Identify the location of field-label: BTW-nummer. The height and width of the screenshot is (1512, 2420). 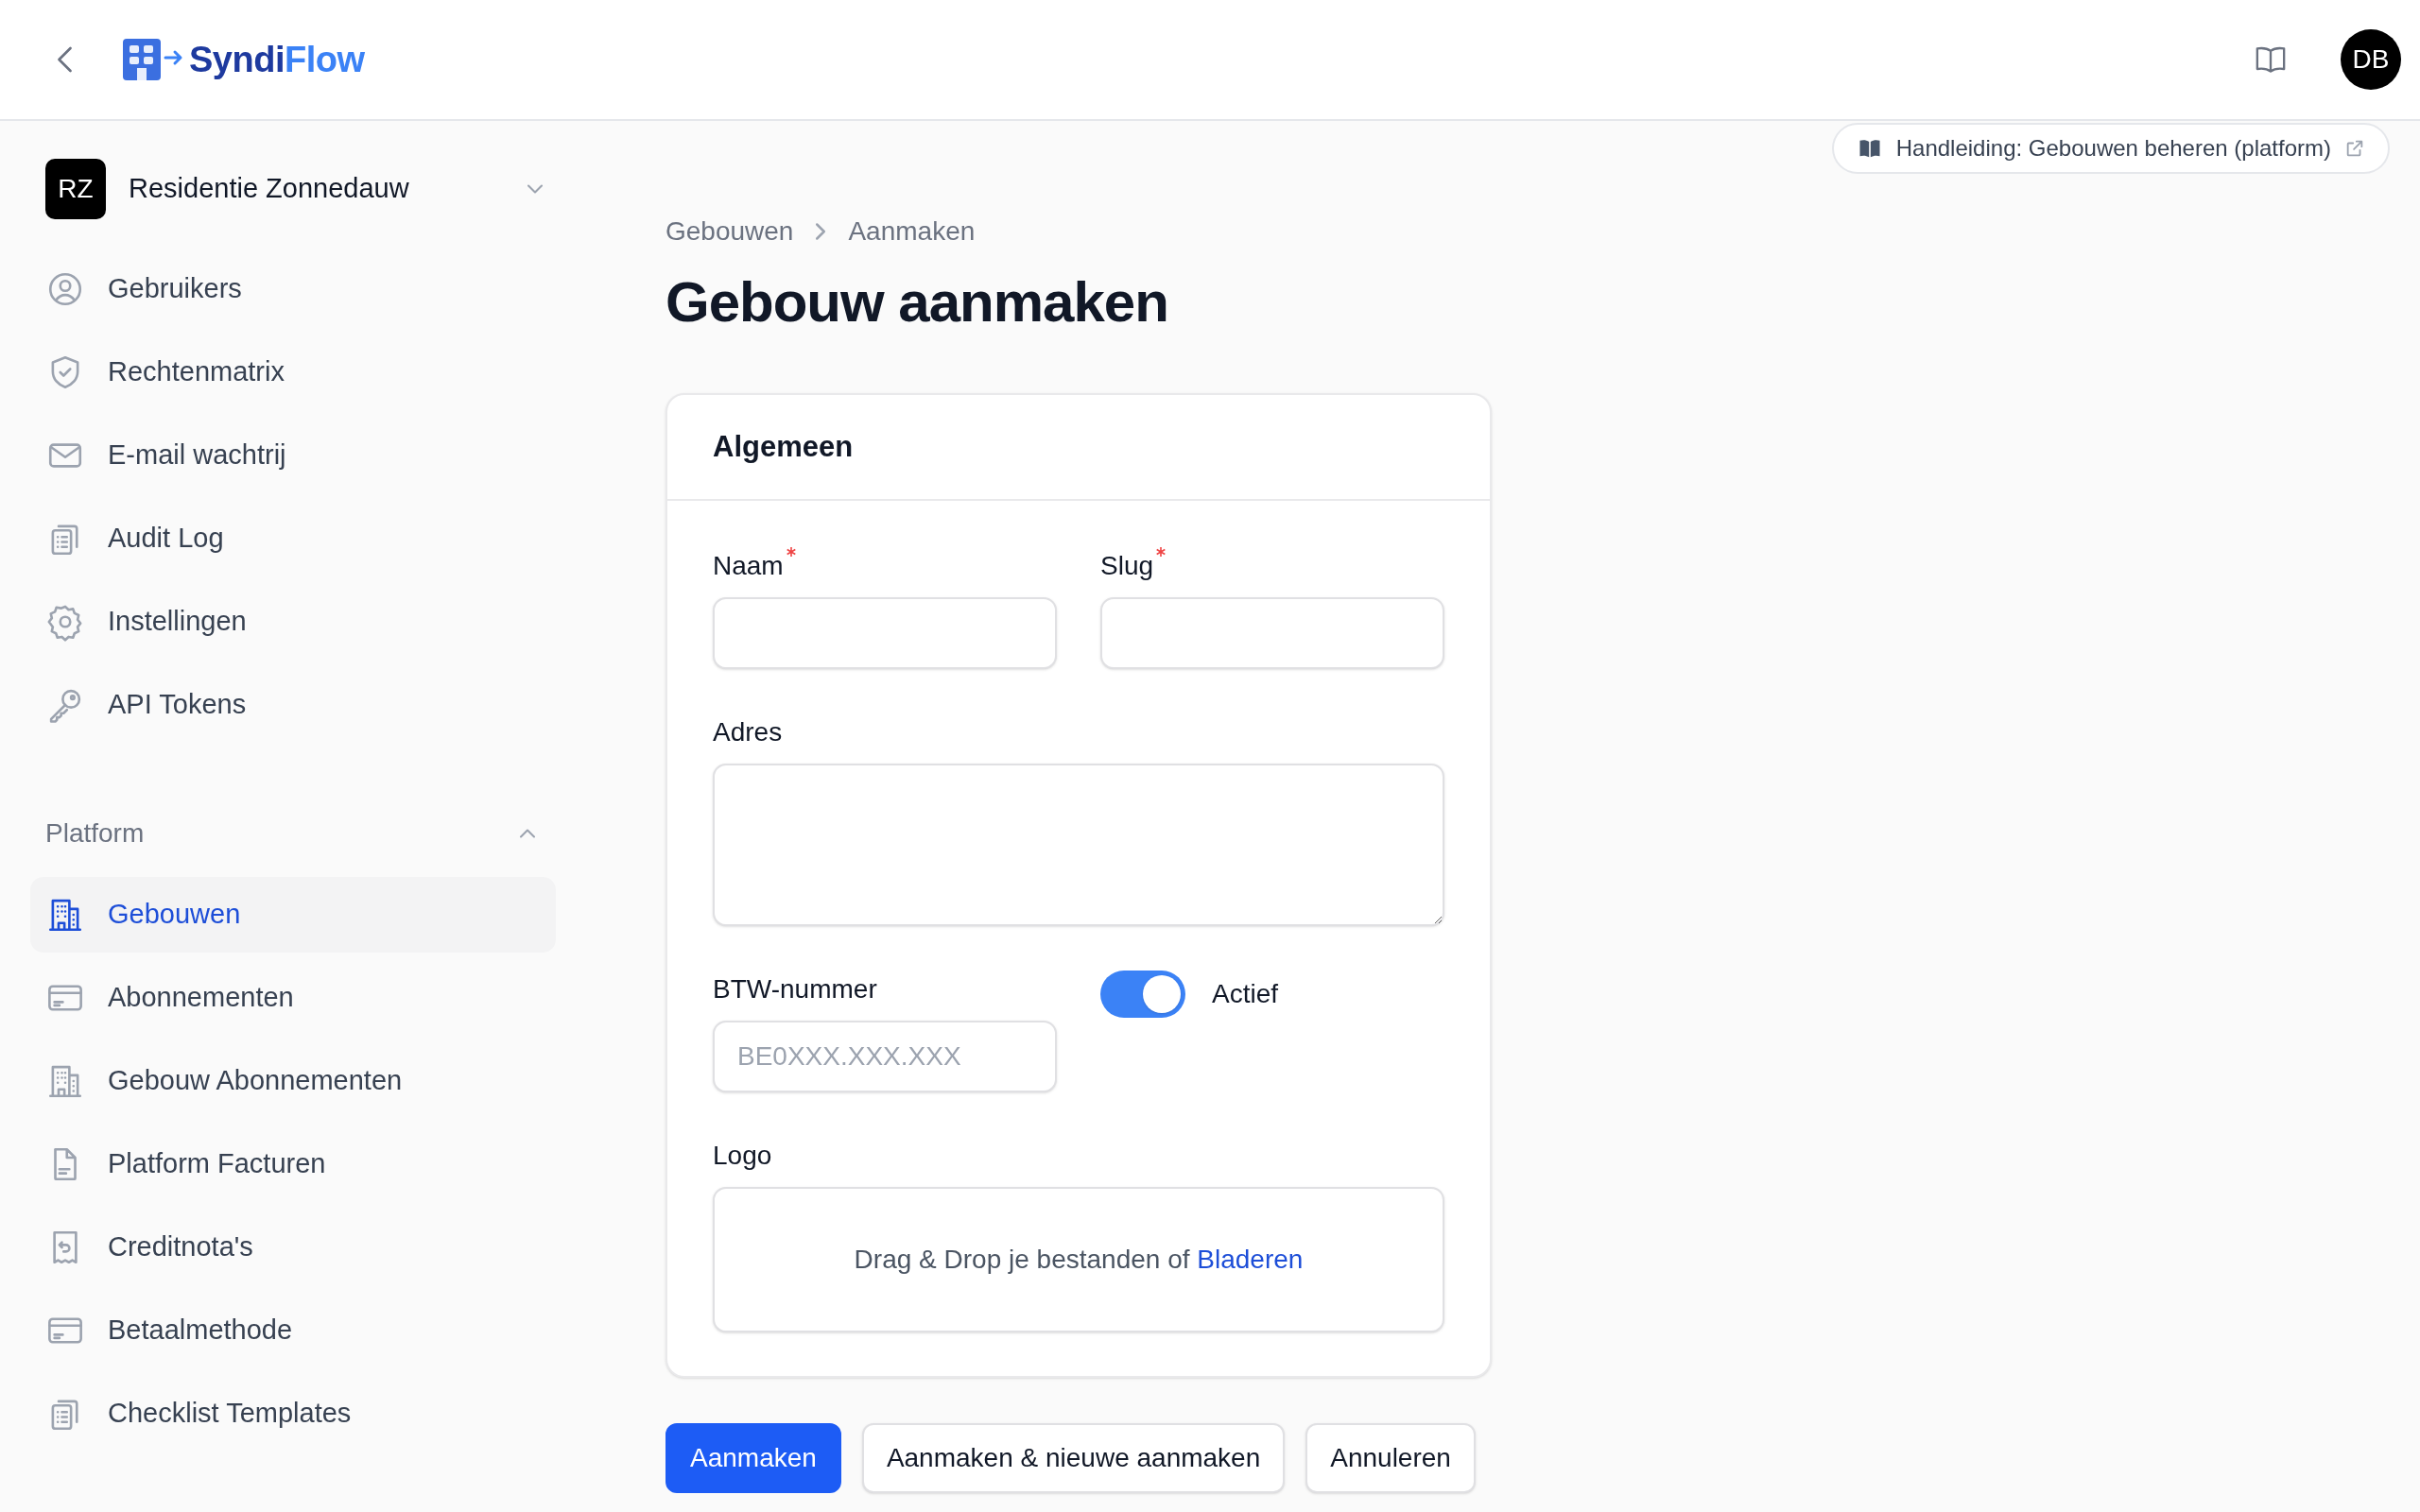
(795, 989).